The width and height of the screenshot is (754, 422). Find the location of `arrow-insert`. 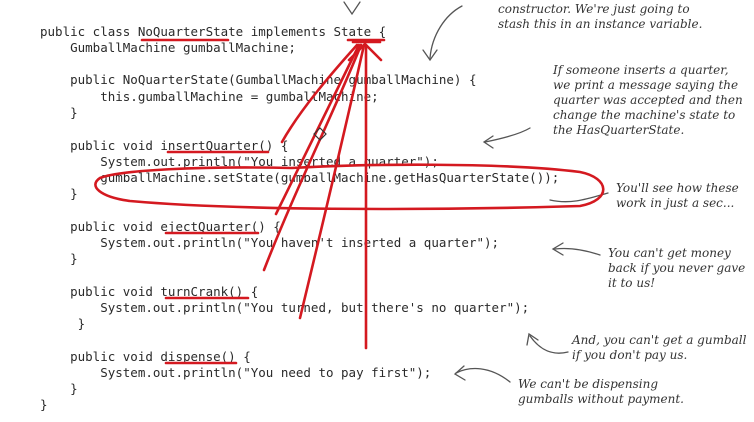

arrow-insert is located at coordinates (507, 135).